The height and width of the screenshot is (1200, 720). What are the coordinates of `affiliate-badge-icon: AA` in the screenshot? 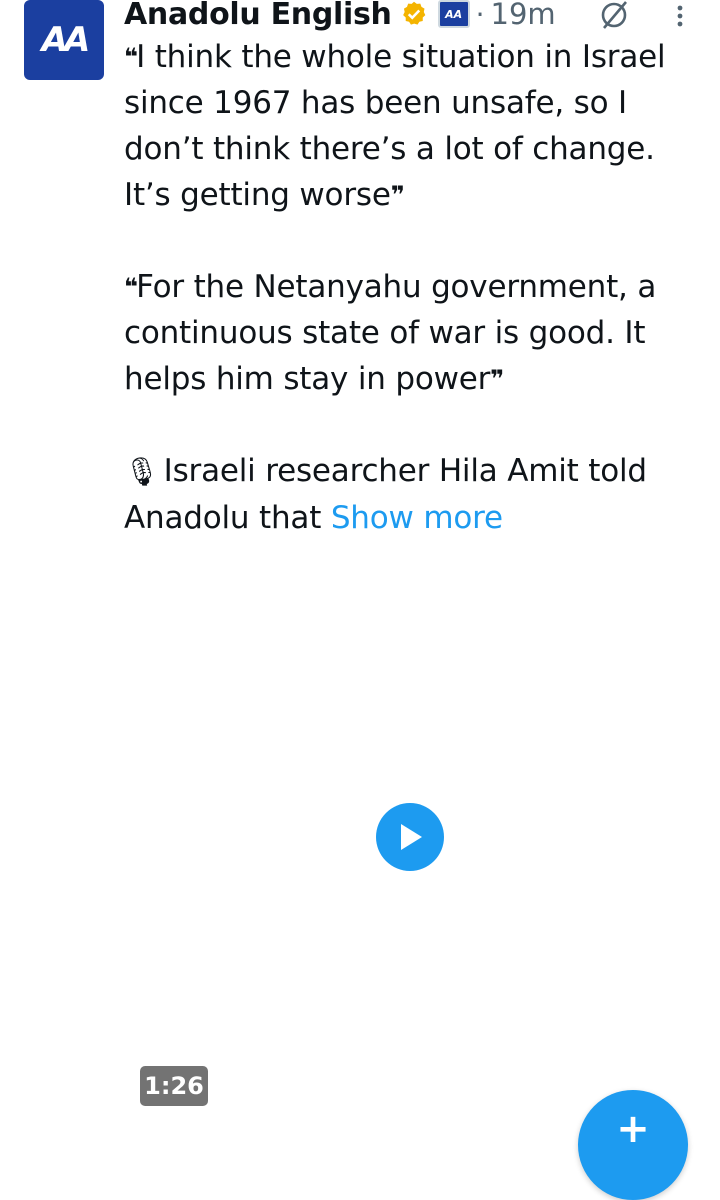 It's located at (453, 14).